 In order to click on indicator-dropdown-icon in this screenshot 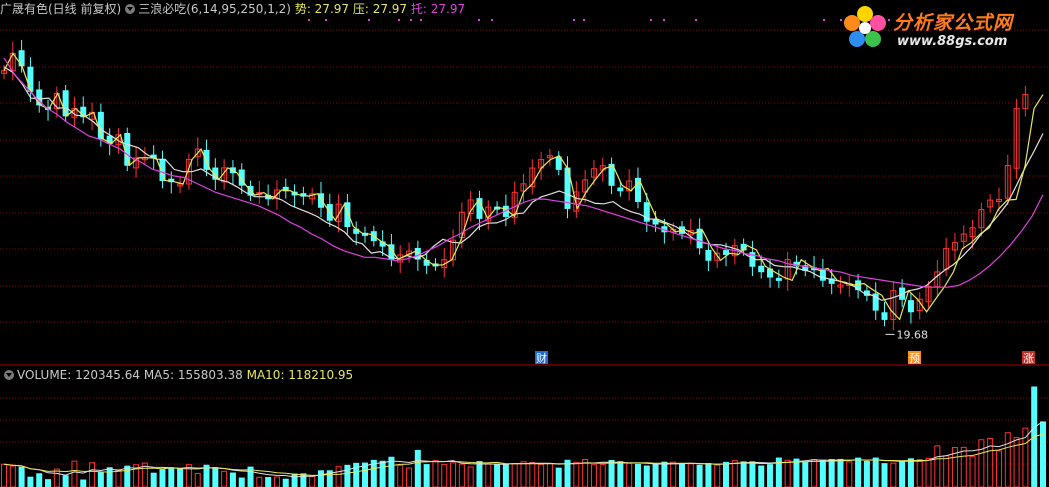, I will do `click(130, 9)`.